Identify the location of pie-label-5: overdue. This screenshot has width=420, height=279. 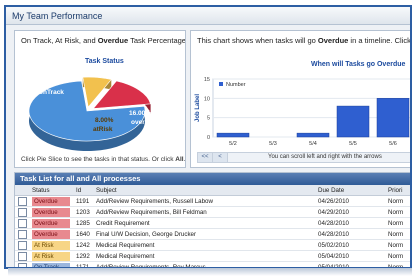
(144, 122).